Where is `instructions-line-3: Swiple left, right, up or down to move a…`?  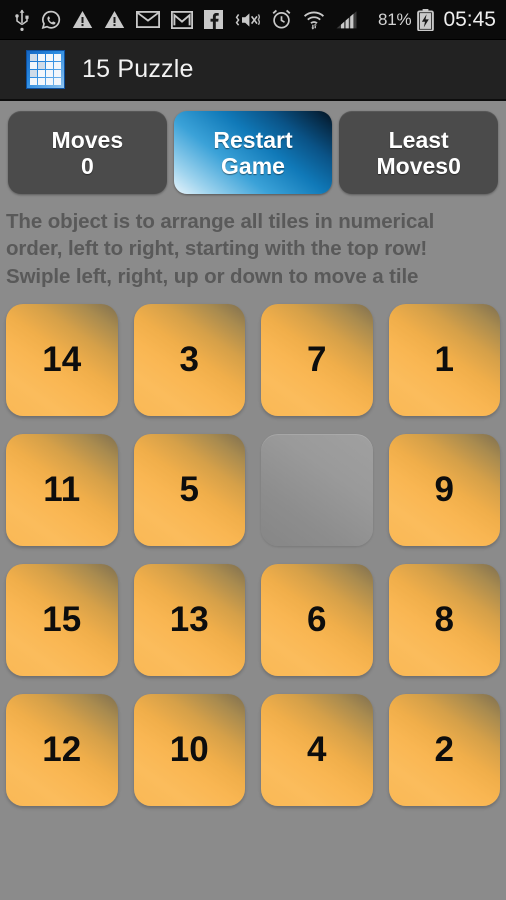 instructions-line-3: Swiple left, right, up or down to move a… is located at coordinates (212, 276).